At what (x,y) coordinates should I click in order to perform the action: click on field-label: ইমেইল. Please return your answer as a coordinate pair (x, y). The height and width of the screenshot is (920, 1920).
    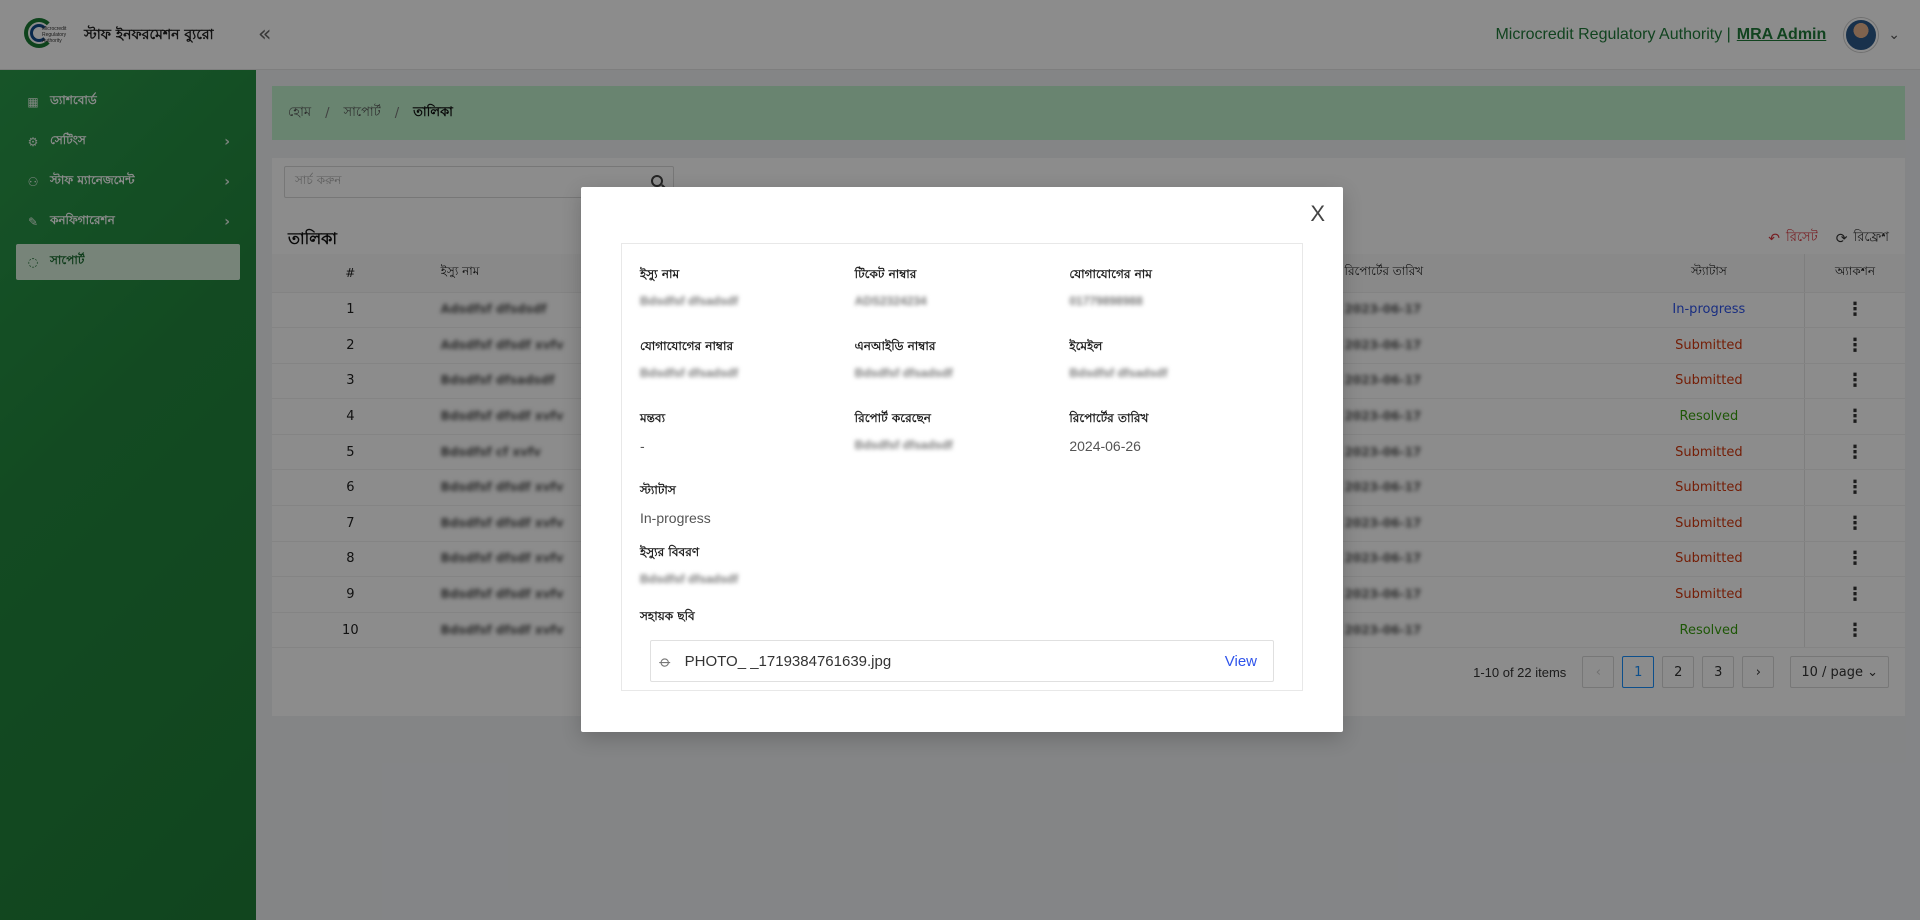
    Looking at the image, I should click on (1086, 346).